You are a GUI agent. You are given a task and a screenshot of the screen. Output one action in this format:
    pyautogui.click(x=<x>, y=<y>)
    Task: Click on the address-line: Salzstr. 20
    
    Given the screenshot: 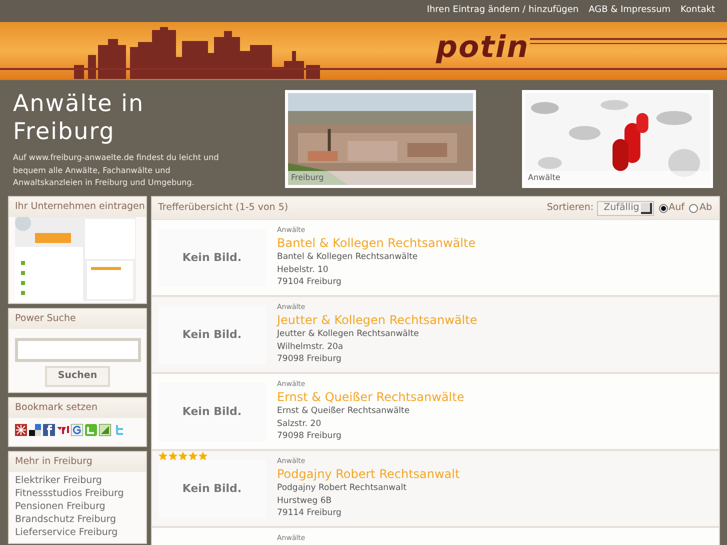 What is the action you would take?
    pyautogui.click(x=299, y=424)
    